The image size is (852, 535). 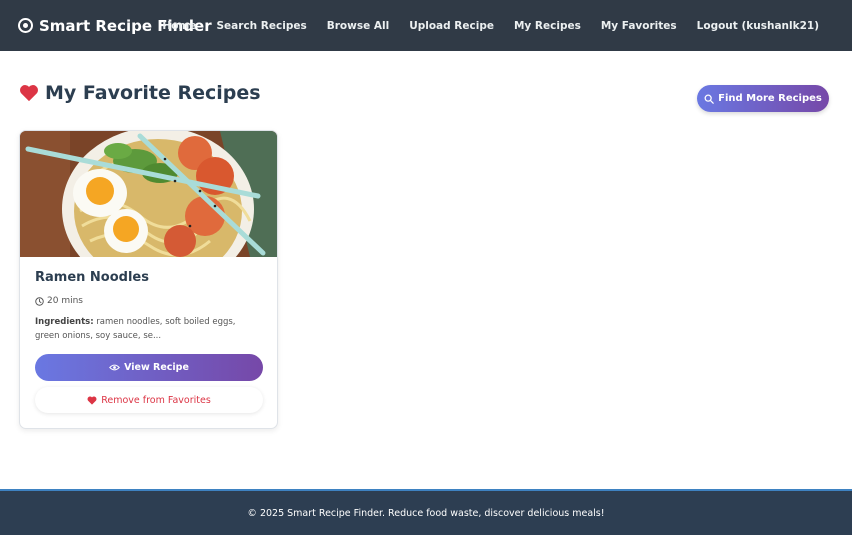 I want to click on view-recipe-label: View Recipe, so click(x=156, y=367).